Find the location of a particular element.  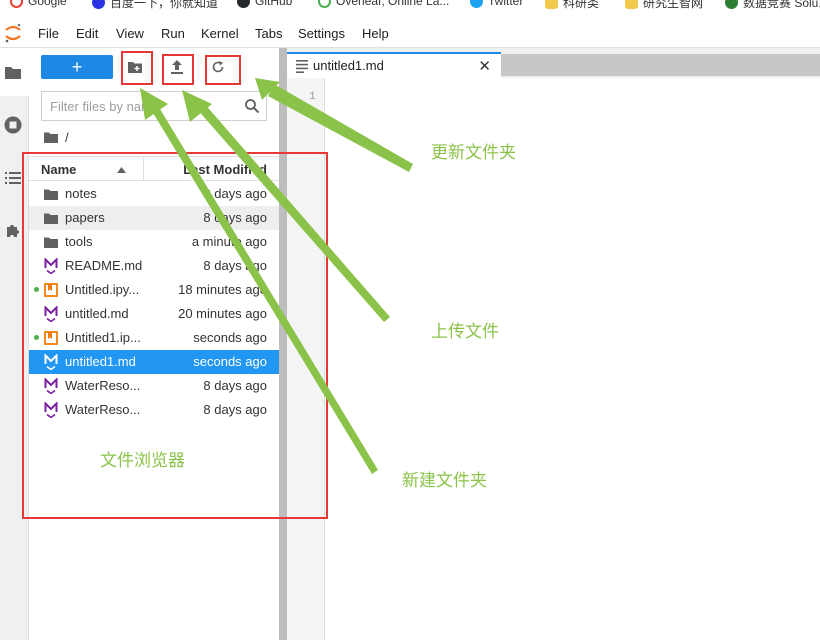

filter-files-input: Filter files by name is located at coordinates (154, 106).